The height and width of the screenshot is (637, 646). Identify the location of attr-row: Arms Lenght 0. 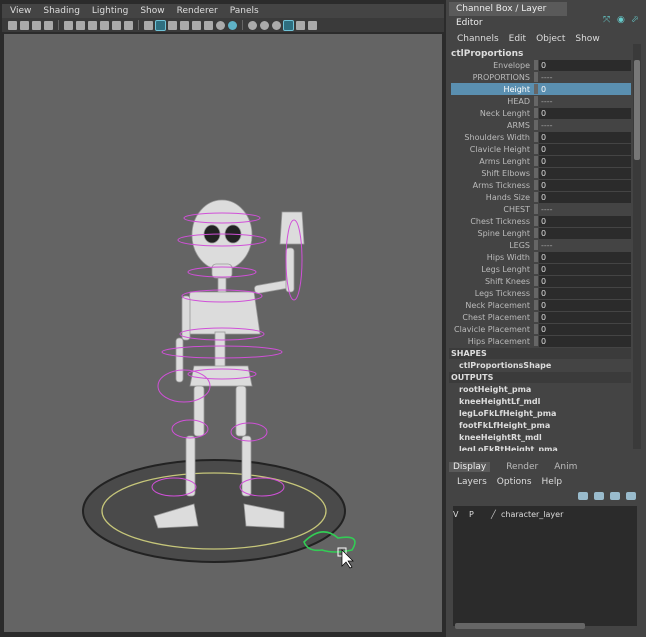
(541, 161).